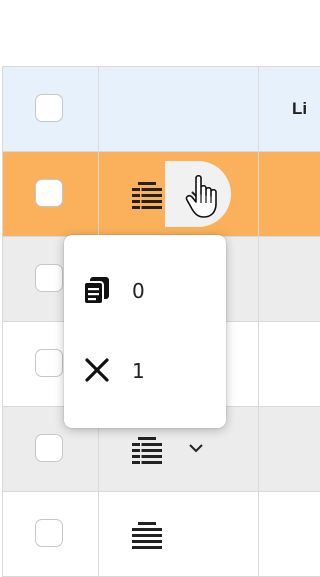 The image size is (320, 577). I want to click on chevron-down-icon, so click(196, 448).